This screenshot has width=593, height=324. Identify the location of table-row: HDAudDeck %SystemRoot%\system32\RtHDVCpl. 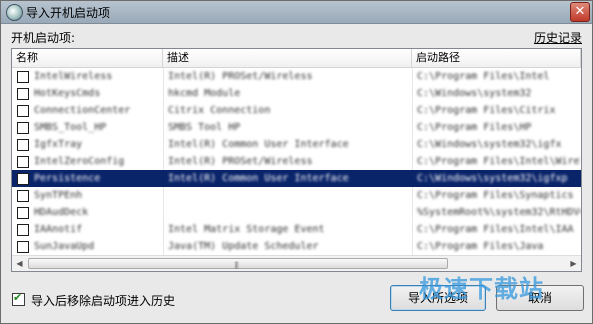
(296, 212).